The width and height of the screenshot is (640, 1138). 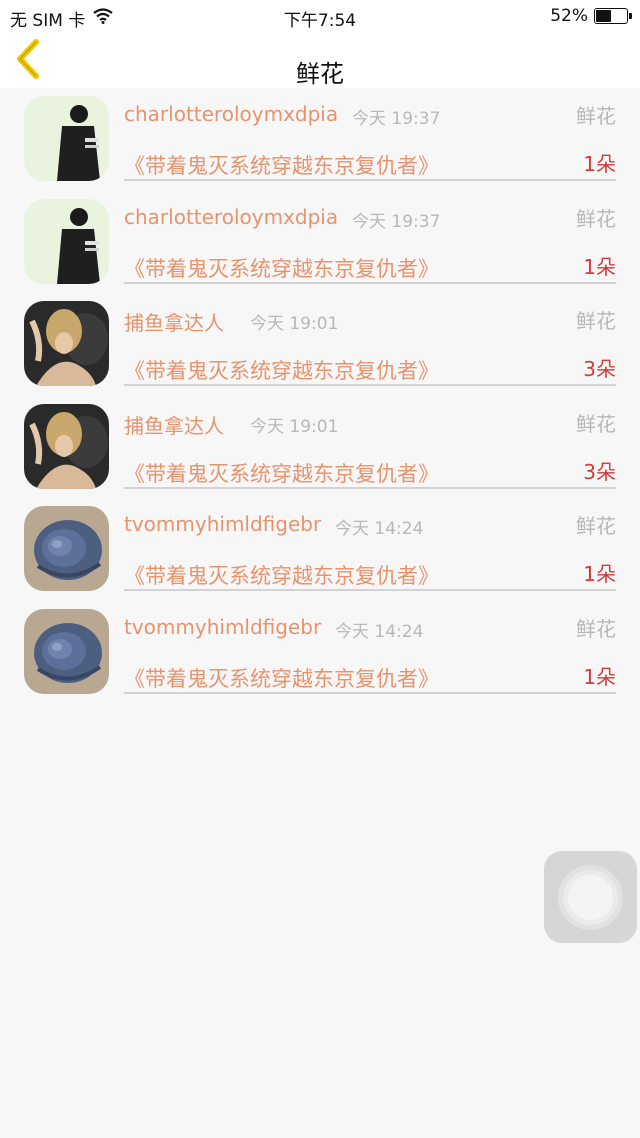 I want to click on battery-percent: 52%, so click(x=569, y=16).